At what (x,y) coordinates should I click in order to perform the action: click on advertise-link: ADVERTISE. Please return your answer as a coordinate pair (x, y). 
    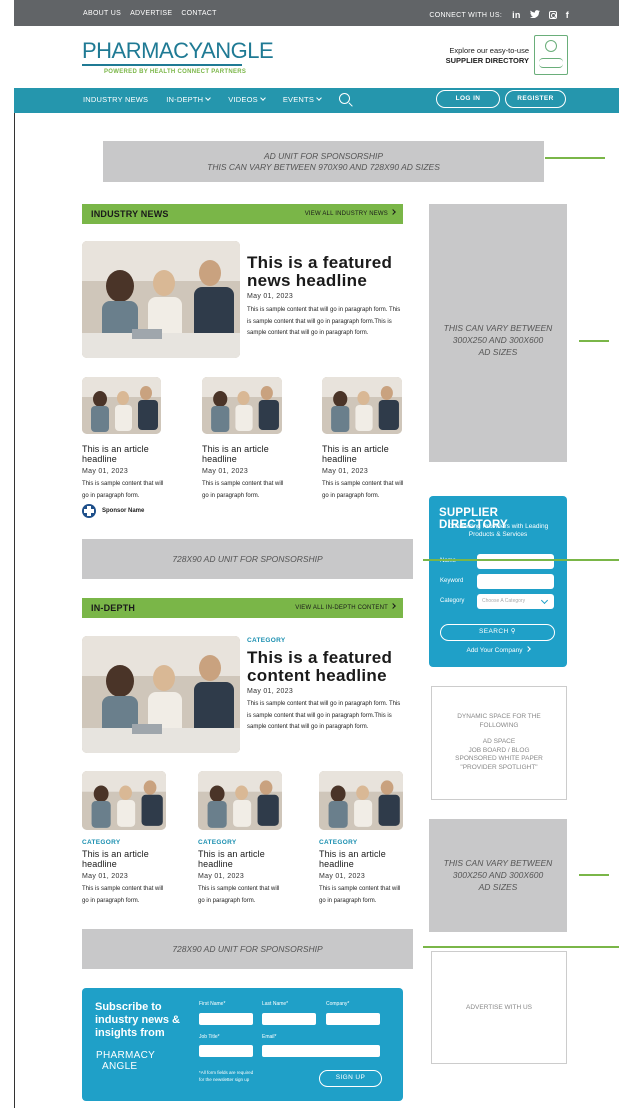
    Looking at the image, I should click on (151, 13).